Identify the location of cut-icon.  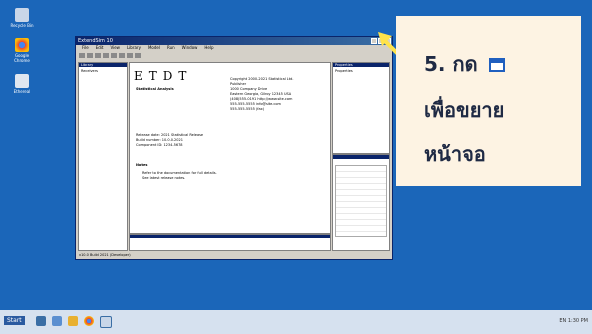
(106, 55).